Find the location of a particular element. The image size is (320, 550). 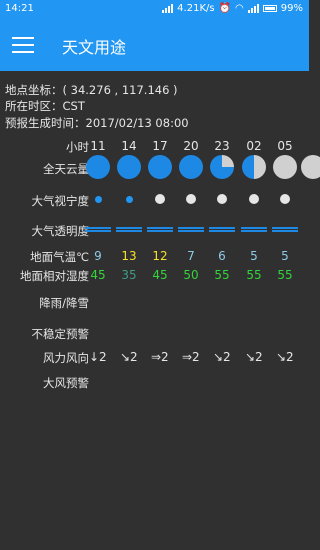

row-label-transparency: 大气透明度 is located at coordinates (60, 231).